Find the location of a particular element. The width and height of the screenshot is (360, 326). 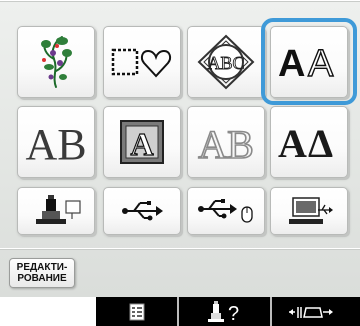

embroidery-pattern-icon is located at coordinates (56, 62).